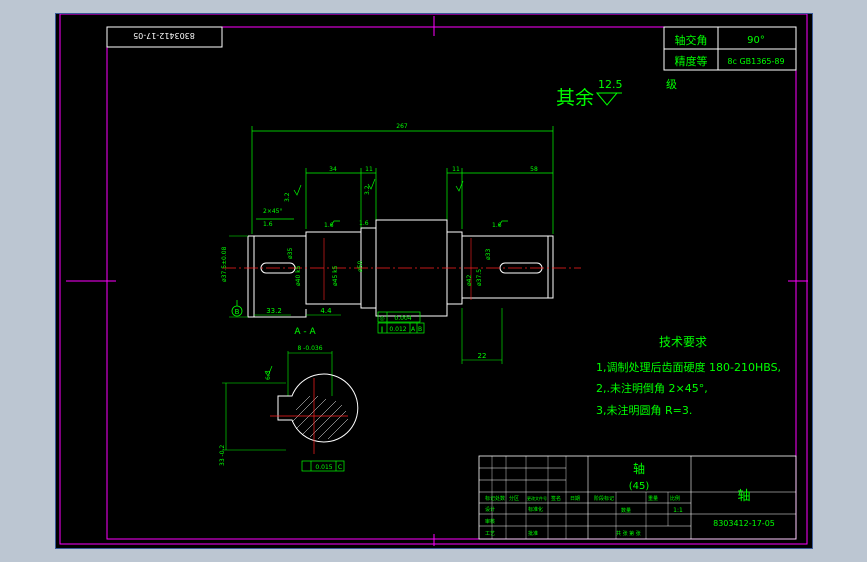 The height and width of the screenshot is (562, 867). What do you see at coordinates (744, 523) in the screenshot?
I see `drawing-number: 8303412-17-05` at bounding box center [744, 523].